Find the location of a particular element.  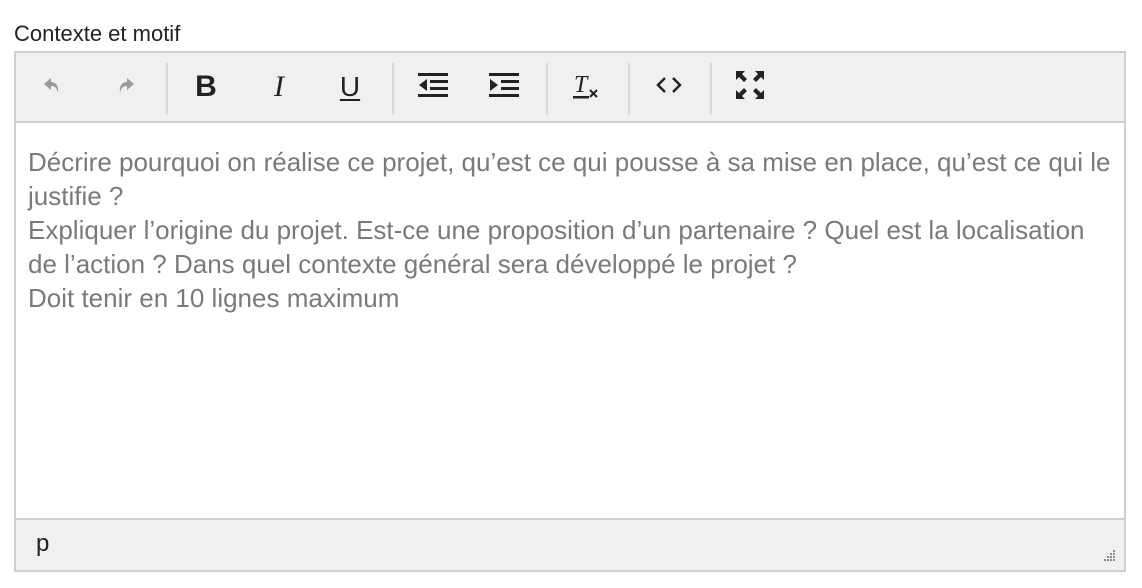

resize-handle-icon is located at coordinates (1108, 556).